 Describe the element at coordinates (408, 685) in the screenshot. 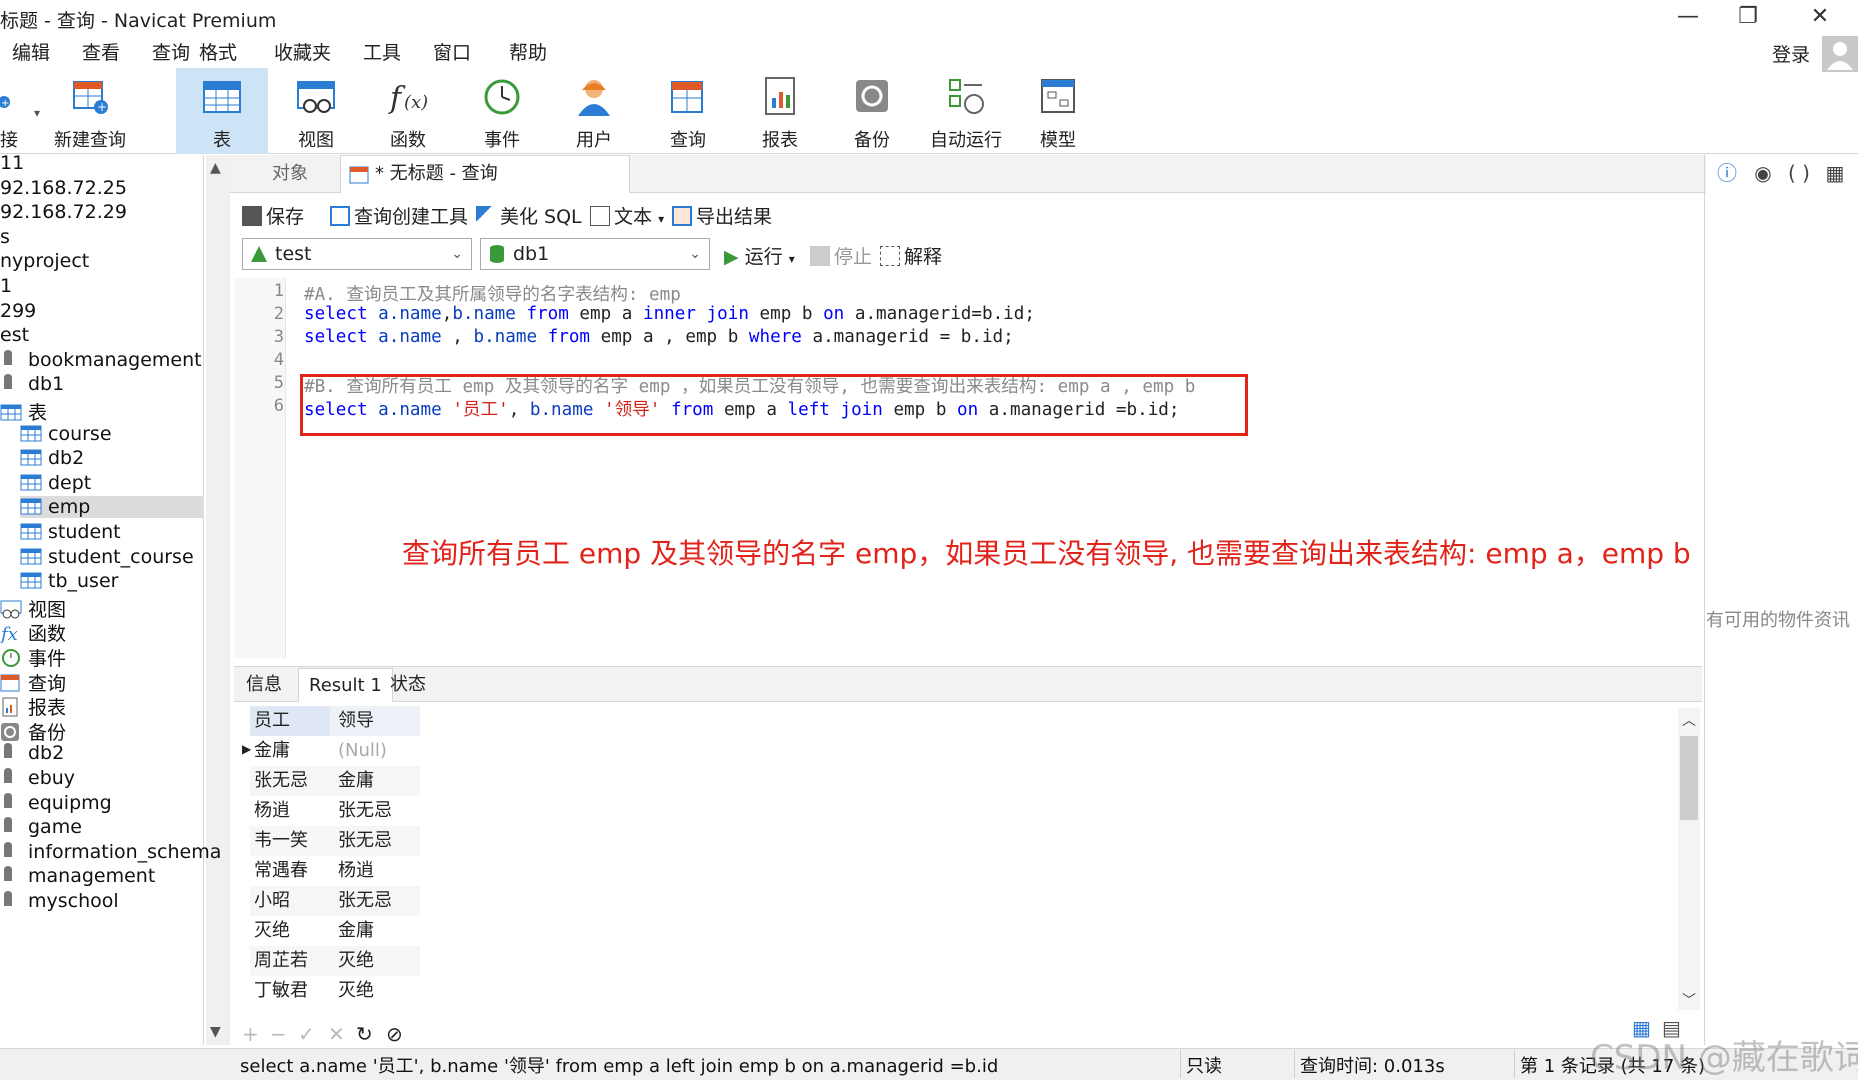

I see `tab-status: 状态` at that location.